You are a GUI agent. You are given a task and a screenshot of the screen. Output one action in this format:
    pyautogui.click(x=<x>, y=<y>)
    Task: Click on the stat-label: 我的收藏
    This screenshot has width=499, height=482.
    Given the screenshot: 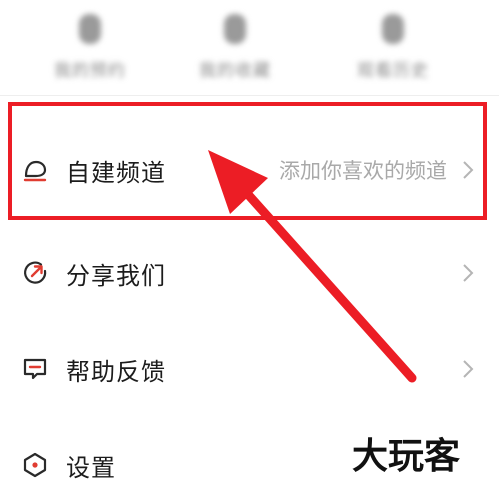 What is the action you would take?
    pyautogui.click(x=235, y=71)
    